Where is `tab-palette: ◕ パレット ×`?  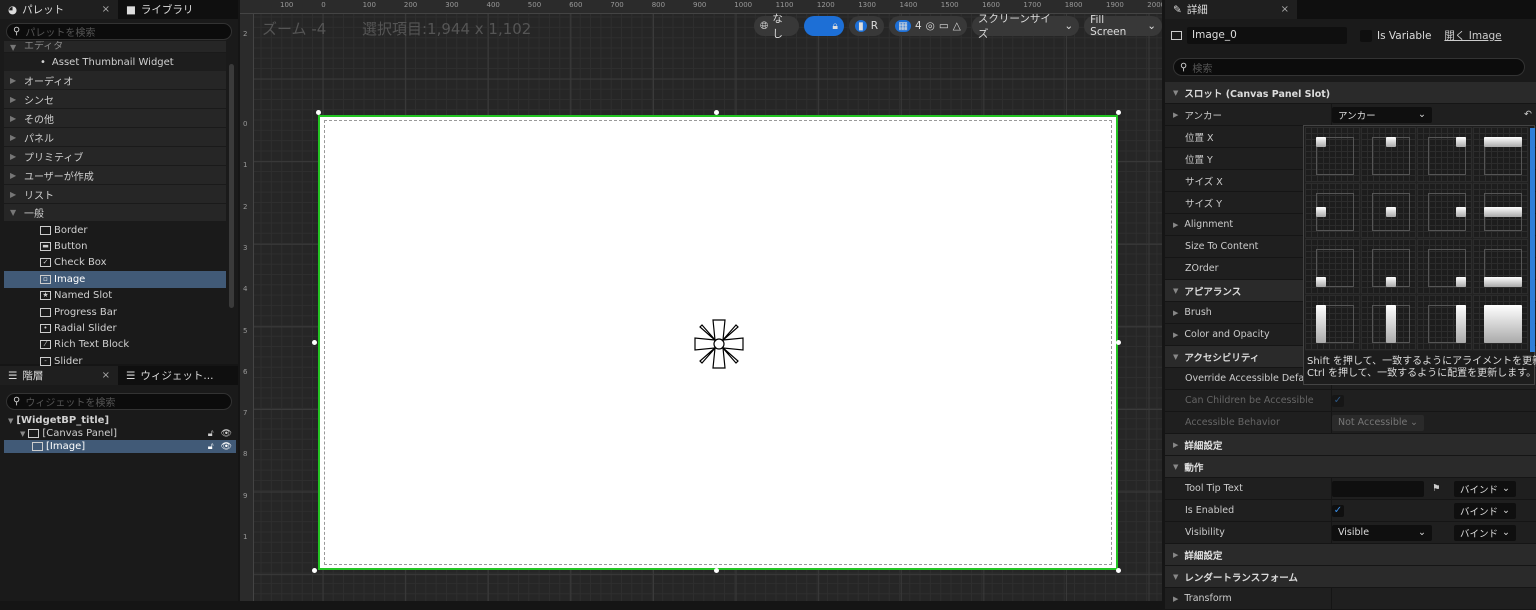
tab-palette: ◕ パレット × is located at coordinates (59, 9).